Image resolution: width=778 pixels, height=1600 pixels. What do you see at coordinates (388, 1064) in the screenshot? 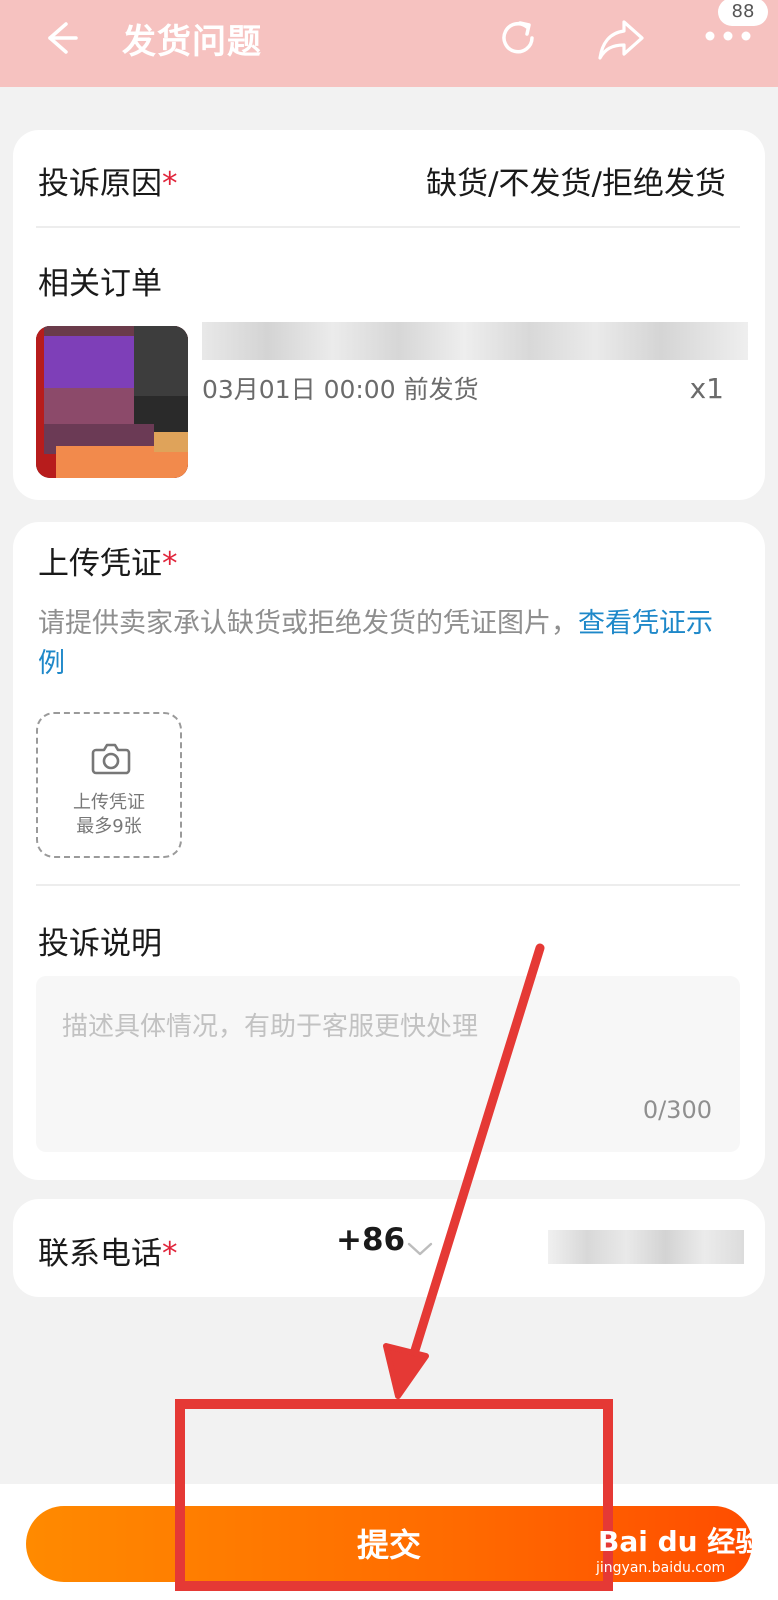
I see `complaint-desc-textarea: 描述具体情况，有助于客服更快处理 0/300` at bounding box center [388, 1064].